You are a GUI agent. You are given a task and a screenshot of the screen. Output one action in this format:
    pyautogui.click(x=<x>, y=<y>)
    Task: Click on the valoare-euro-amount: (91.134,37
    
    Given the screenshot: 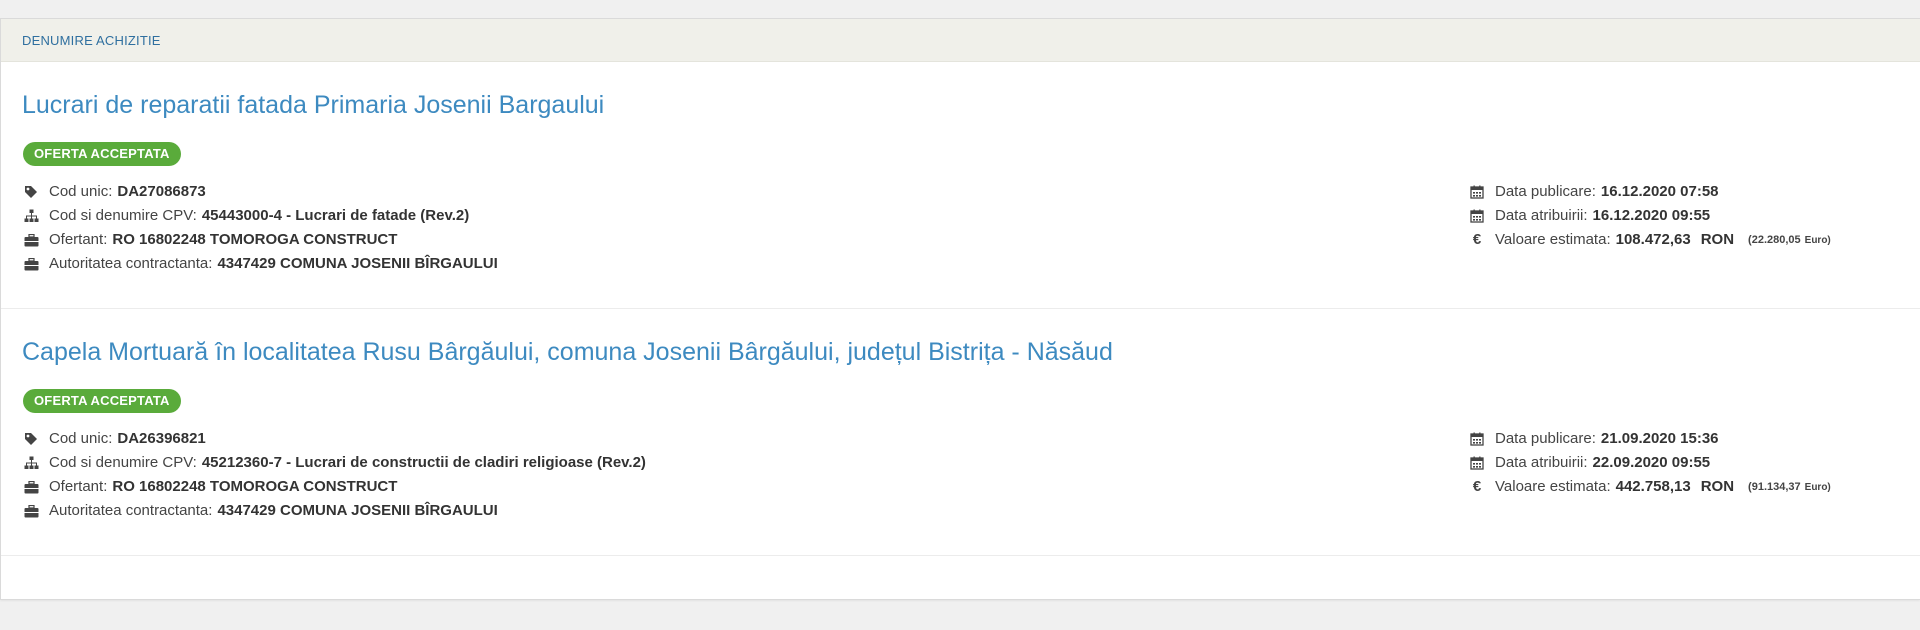 What is the action you would take?
    pyautogui.click(x=1774, y=486)
    